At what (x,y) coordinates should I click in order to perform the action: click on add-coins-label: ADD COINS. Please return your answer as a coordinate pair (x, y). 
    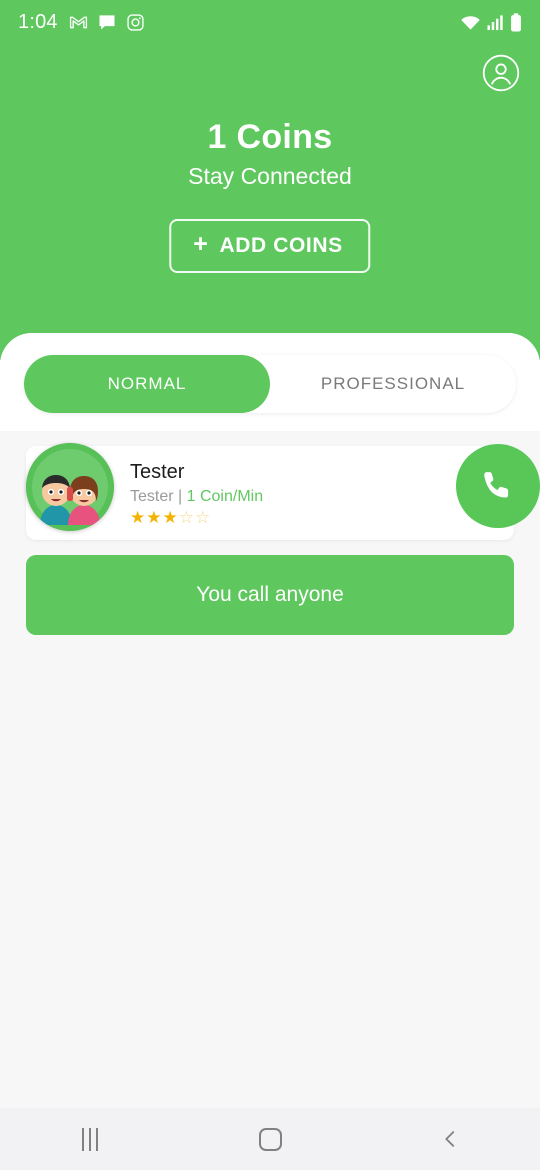
    Looking at the image, I should click on (281, 245).